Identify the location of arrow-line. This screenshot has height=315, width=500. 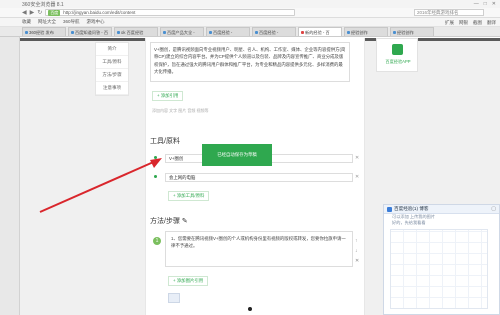
(99, 186).